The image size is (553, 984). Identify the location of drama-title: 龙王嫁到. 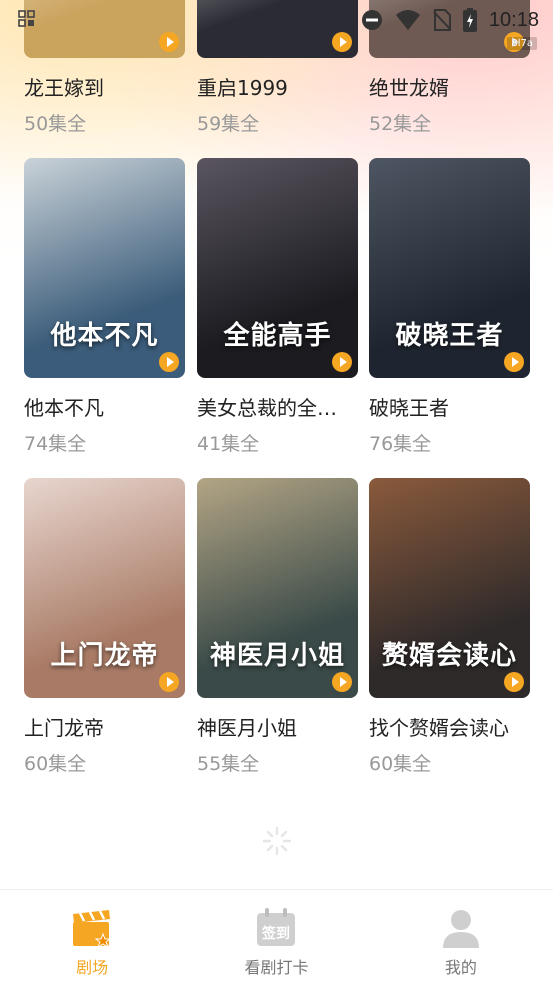
(64, 88).